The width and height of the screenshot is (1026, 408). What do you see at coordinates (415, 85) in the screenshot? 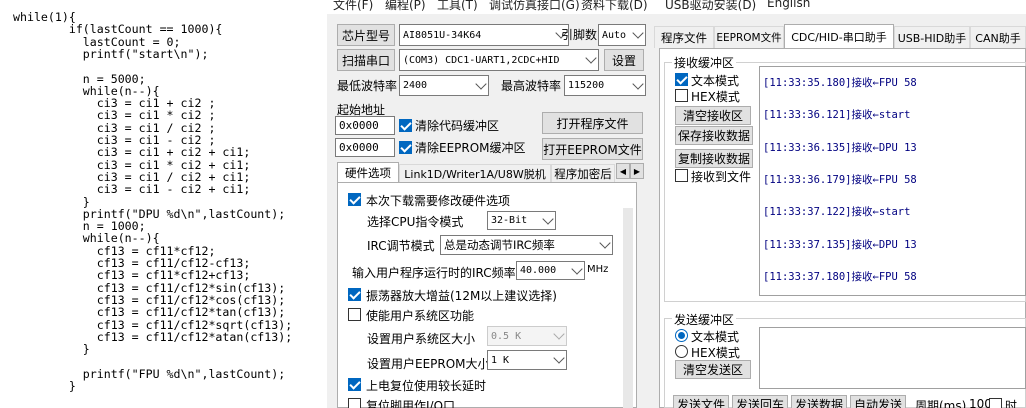
I see `min-baud-value: 2400` at bounding box center [415, 85].